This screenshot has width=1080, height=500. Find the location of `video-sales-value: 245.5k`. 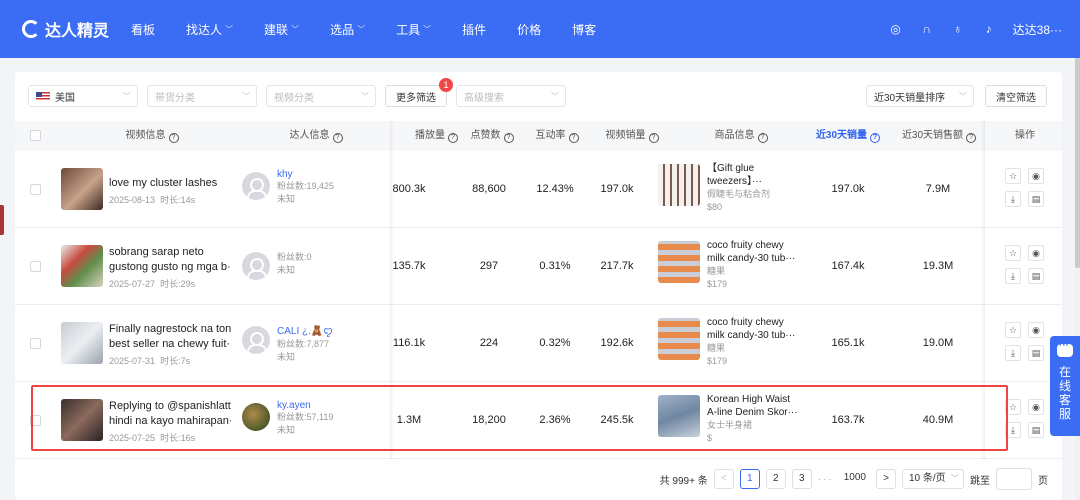

video-sales-value: 245.5k is located at coordinates (617, 420).